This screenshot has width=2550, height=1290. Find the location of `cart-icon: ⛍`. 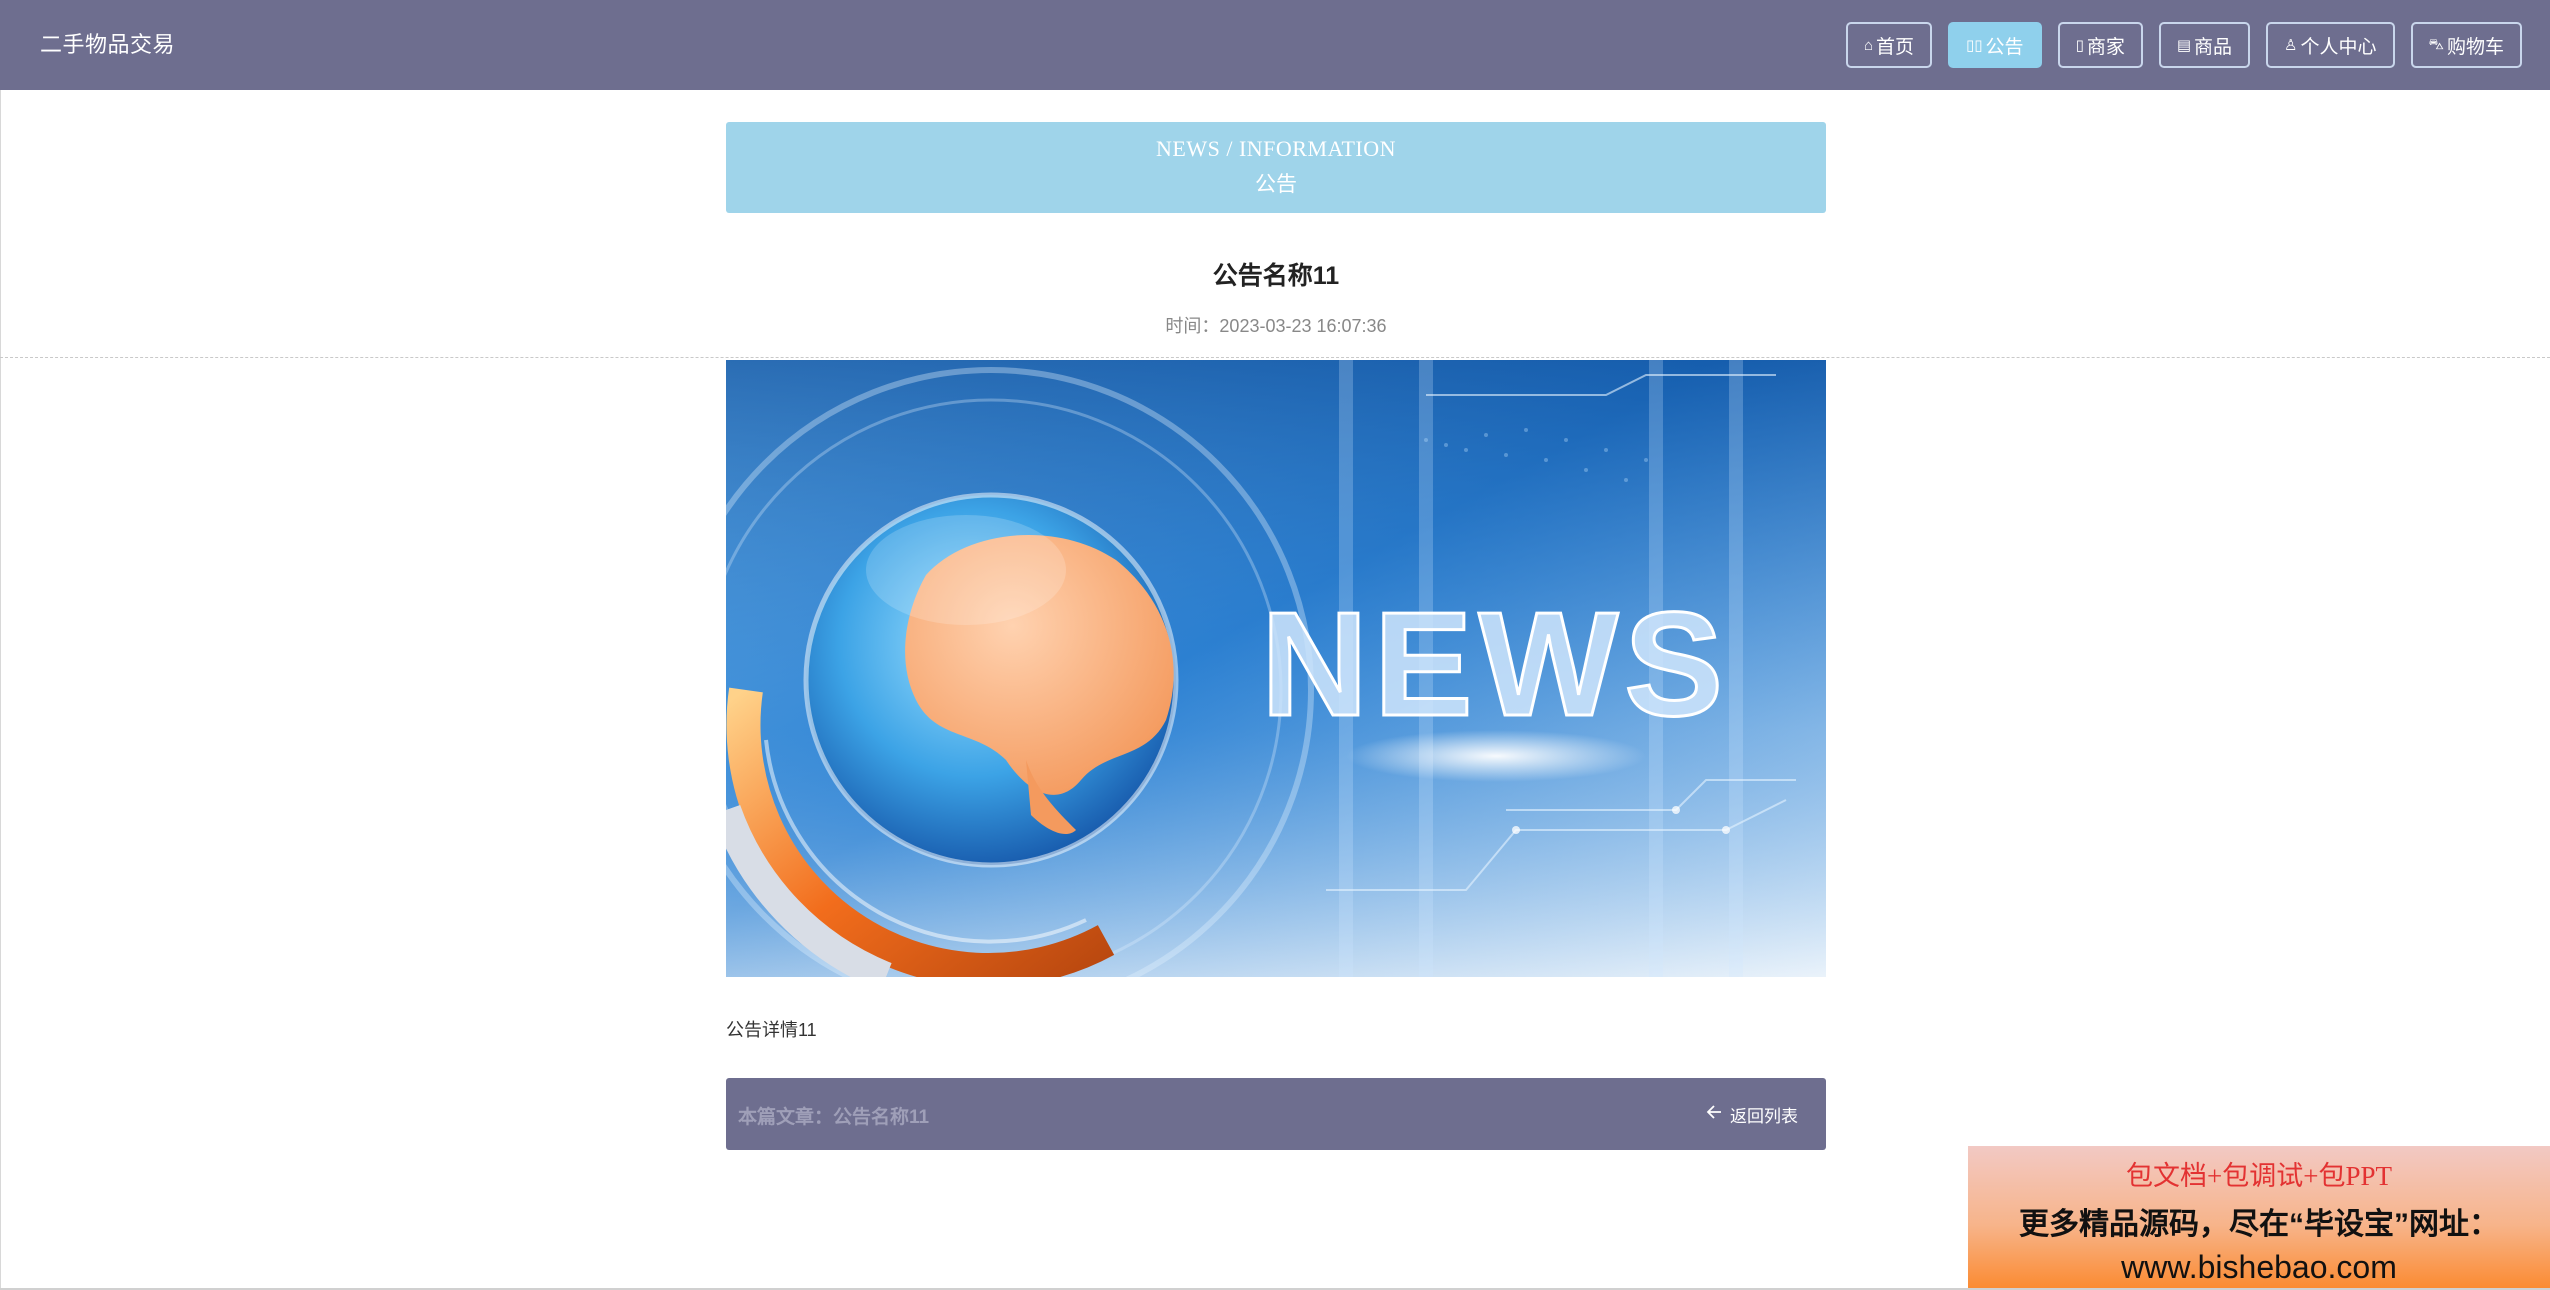

cart-icon: ⛍ is located at coordinates (2436, 44).